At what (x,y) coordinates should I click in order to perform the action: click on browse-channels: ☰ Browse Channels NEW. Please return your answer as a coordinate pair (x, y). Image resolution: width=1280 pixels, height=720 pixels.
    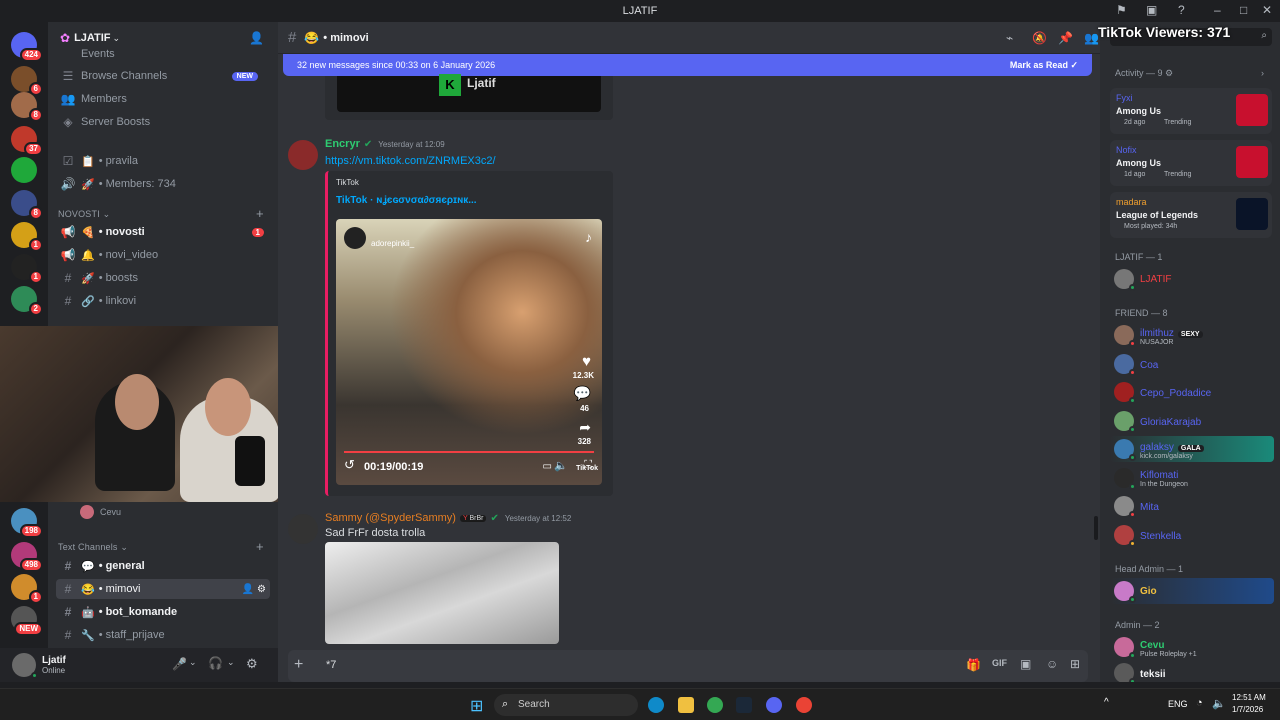
    Looking at the image, I should click on (163, 76).